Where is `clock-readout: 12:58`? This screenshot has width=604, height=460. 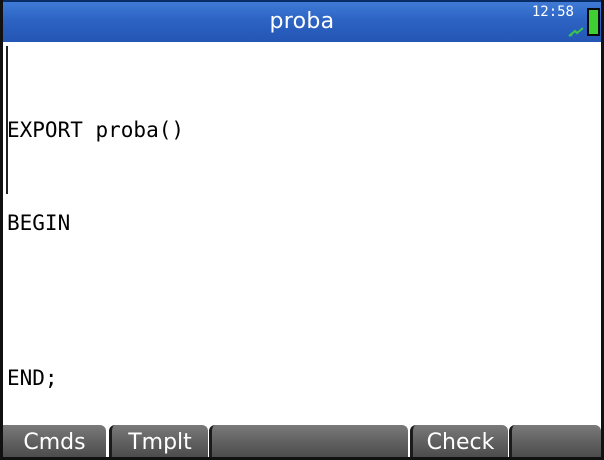 clock-readout: 12:58 is located at coordinates (552, 12).